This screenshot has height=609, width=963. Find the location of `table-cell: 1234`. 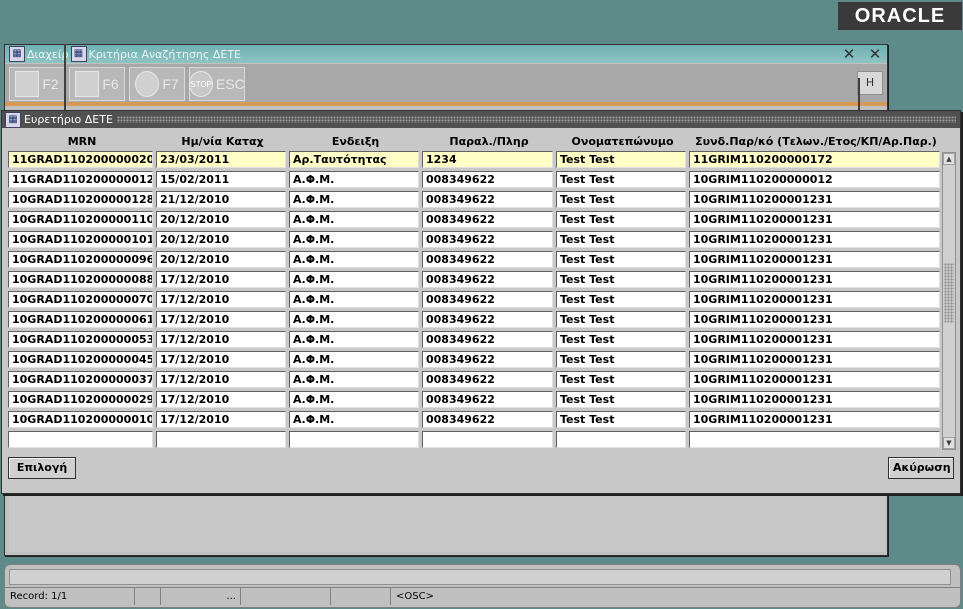

table-cell: 1234 is located at coordinates (487, 159).